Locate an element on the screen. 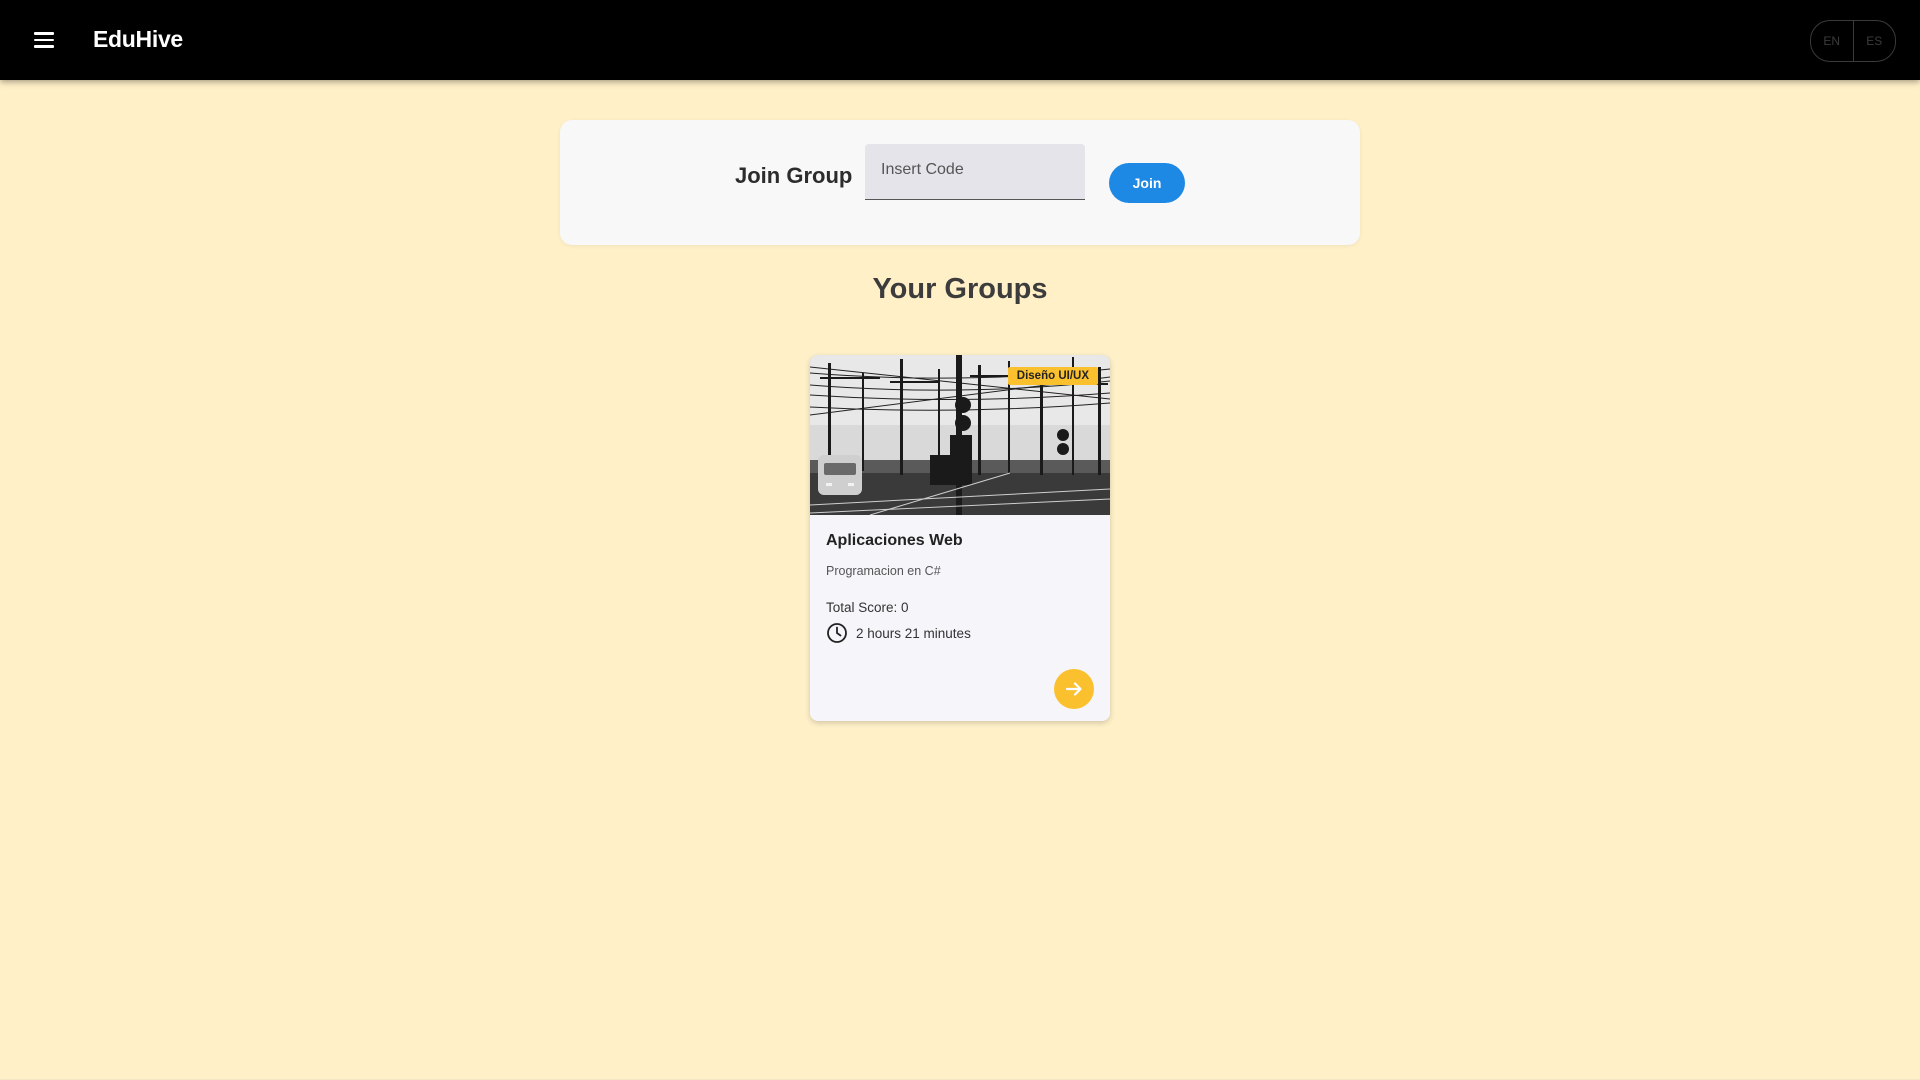 The image size is (1920, 1080). language-en-button: EN is located at coordinates (1832, 41).